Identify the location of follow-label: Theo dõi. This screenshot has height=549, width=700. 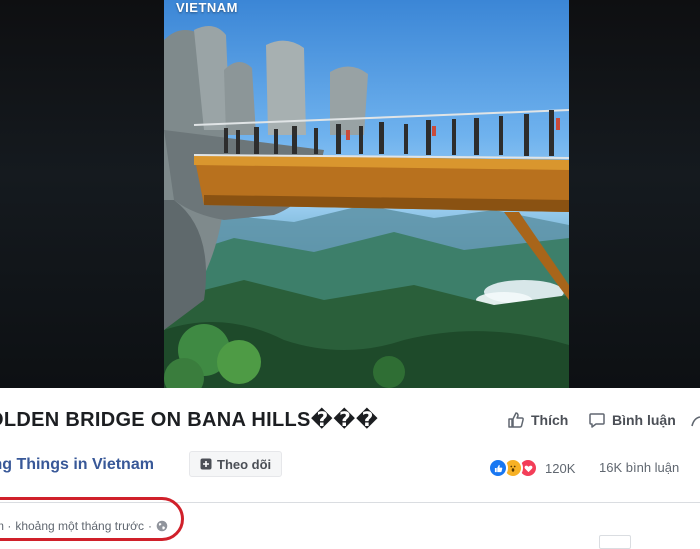
(244, 464).